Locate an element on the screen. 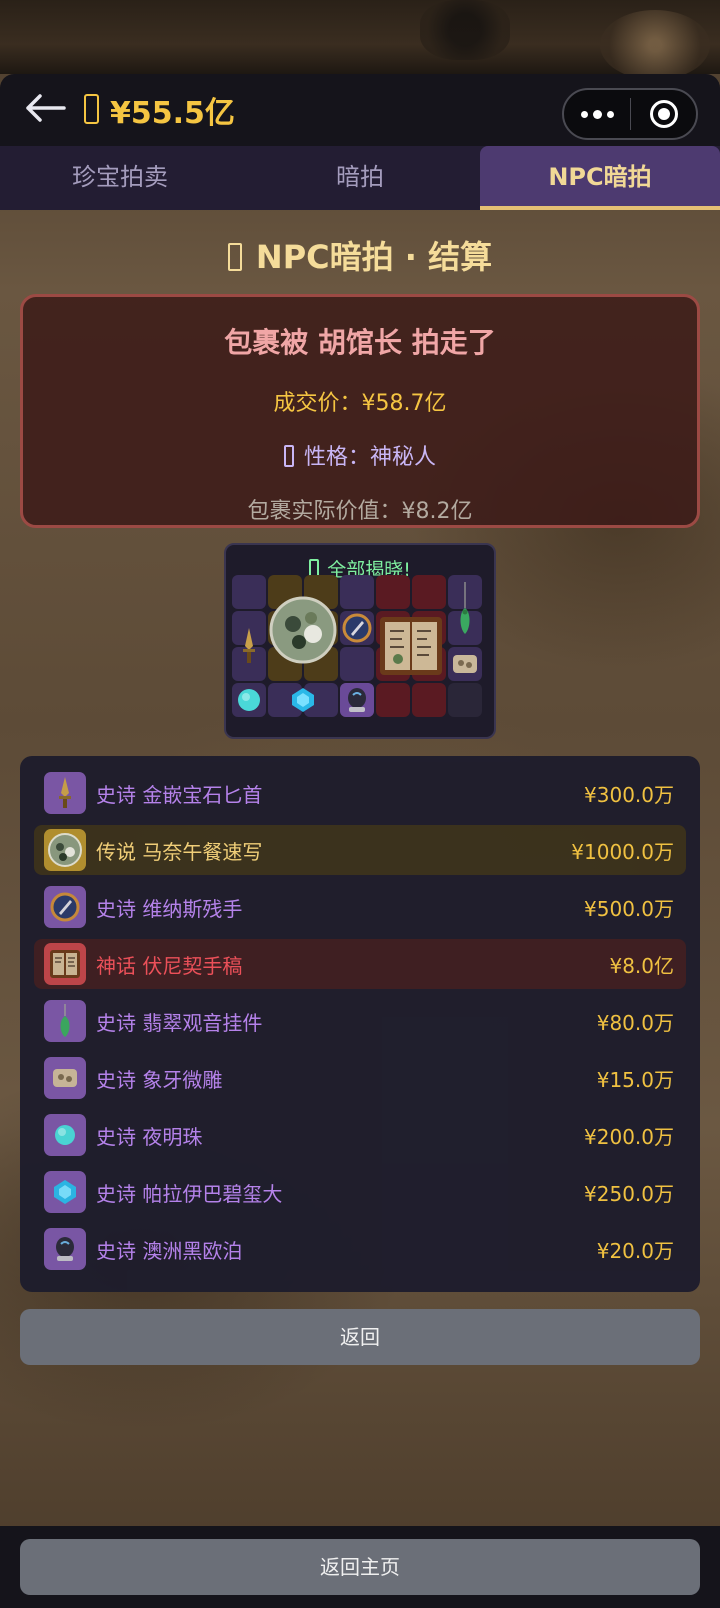  page-title-text: NPC暗拍 · 结算 is located at coordinates (374, 257).